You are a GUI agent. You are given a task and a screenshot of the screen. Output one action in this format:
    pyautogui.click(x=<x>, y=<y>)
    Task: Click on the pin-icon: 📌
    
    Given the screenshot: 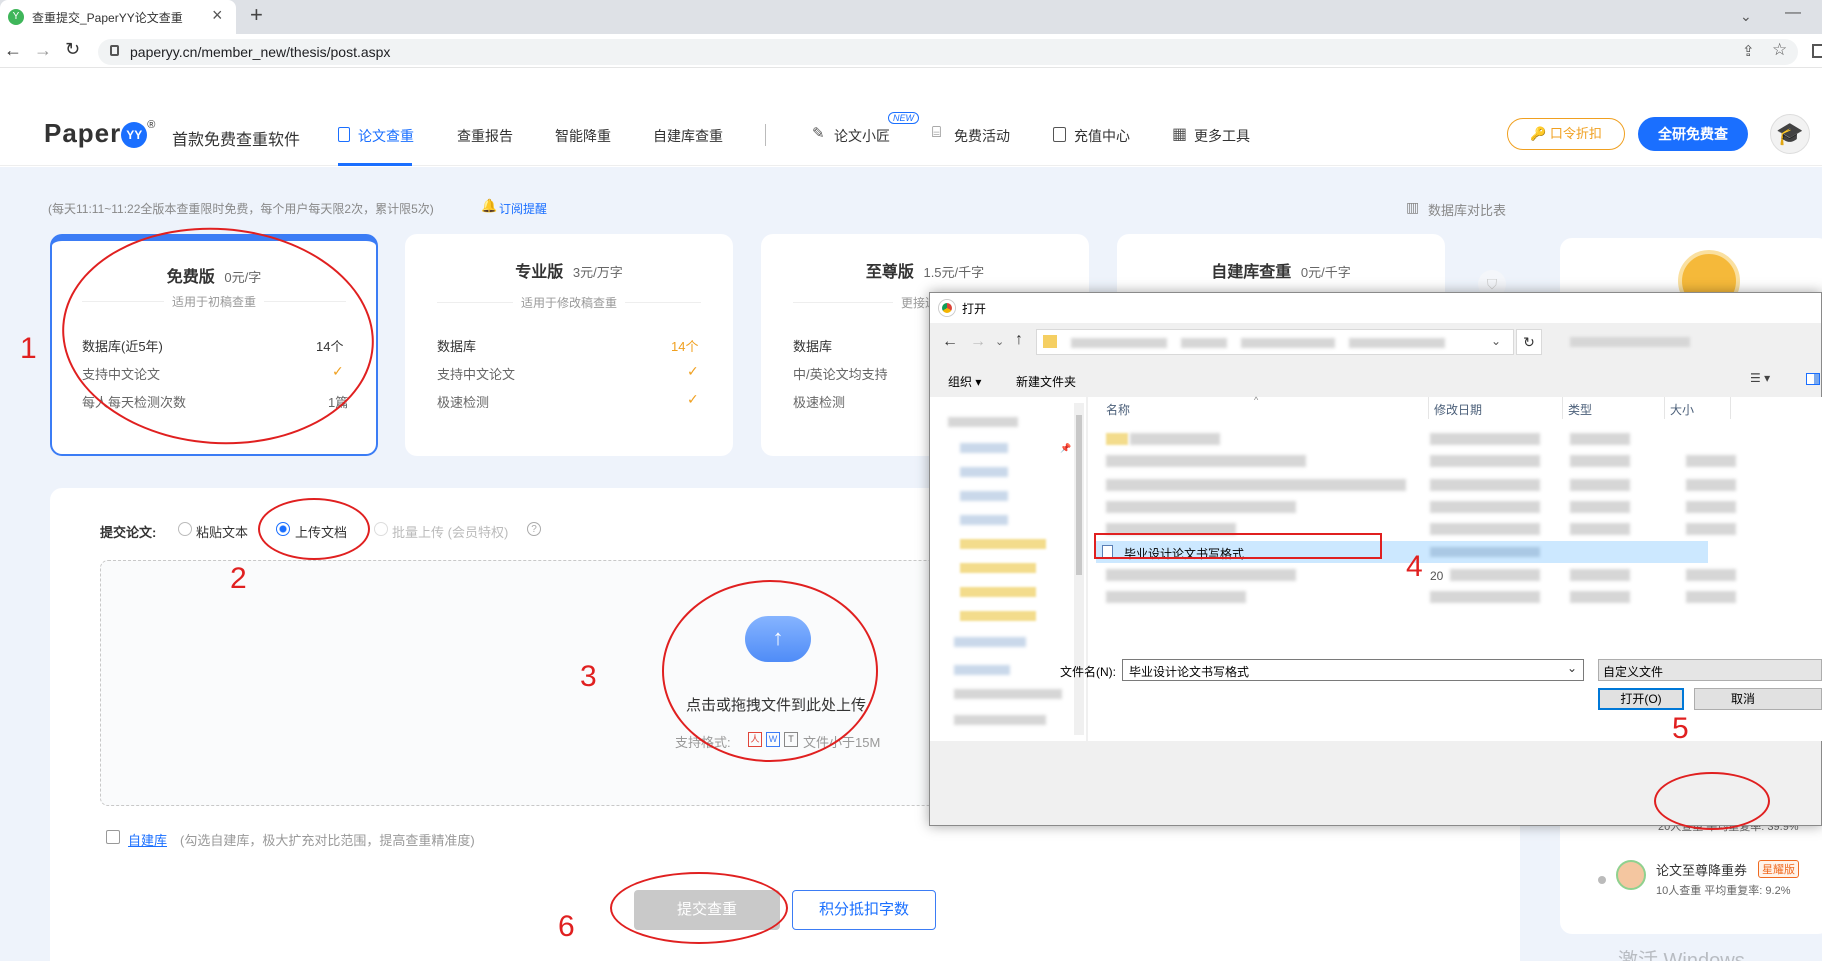 What is the action you would take?
    pyautogui.click(x=1066, y=448)
    